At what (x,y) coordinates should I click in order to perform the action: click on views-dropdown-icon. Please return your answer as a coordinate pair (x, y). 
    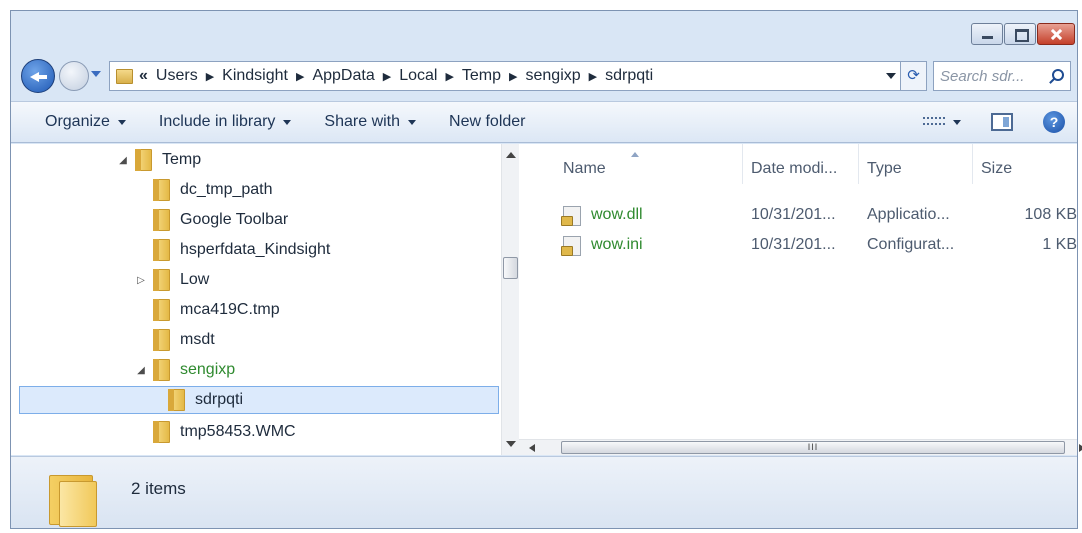
    Looking at the image, I should click on (957, 122).